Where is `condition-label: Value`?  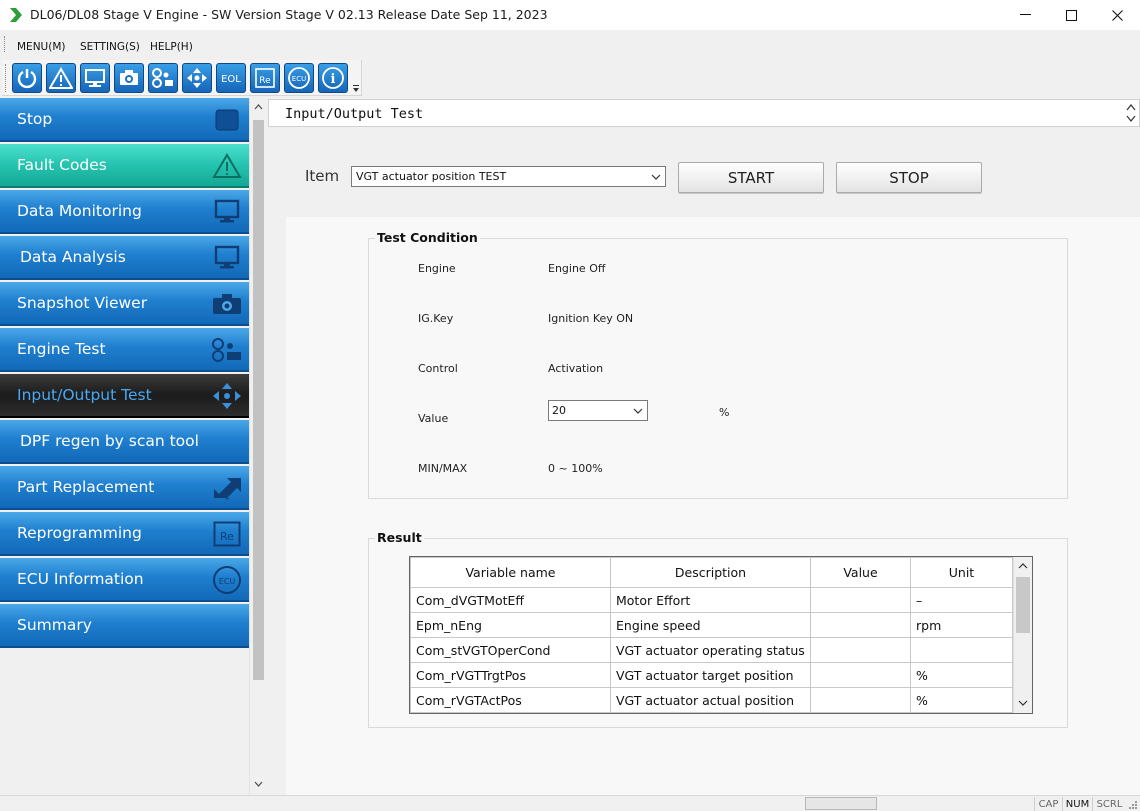 condition-label: Value is located at coordinates (433, 418).